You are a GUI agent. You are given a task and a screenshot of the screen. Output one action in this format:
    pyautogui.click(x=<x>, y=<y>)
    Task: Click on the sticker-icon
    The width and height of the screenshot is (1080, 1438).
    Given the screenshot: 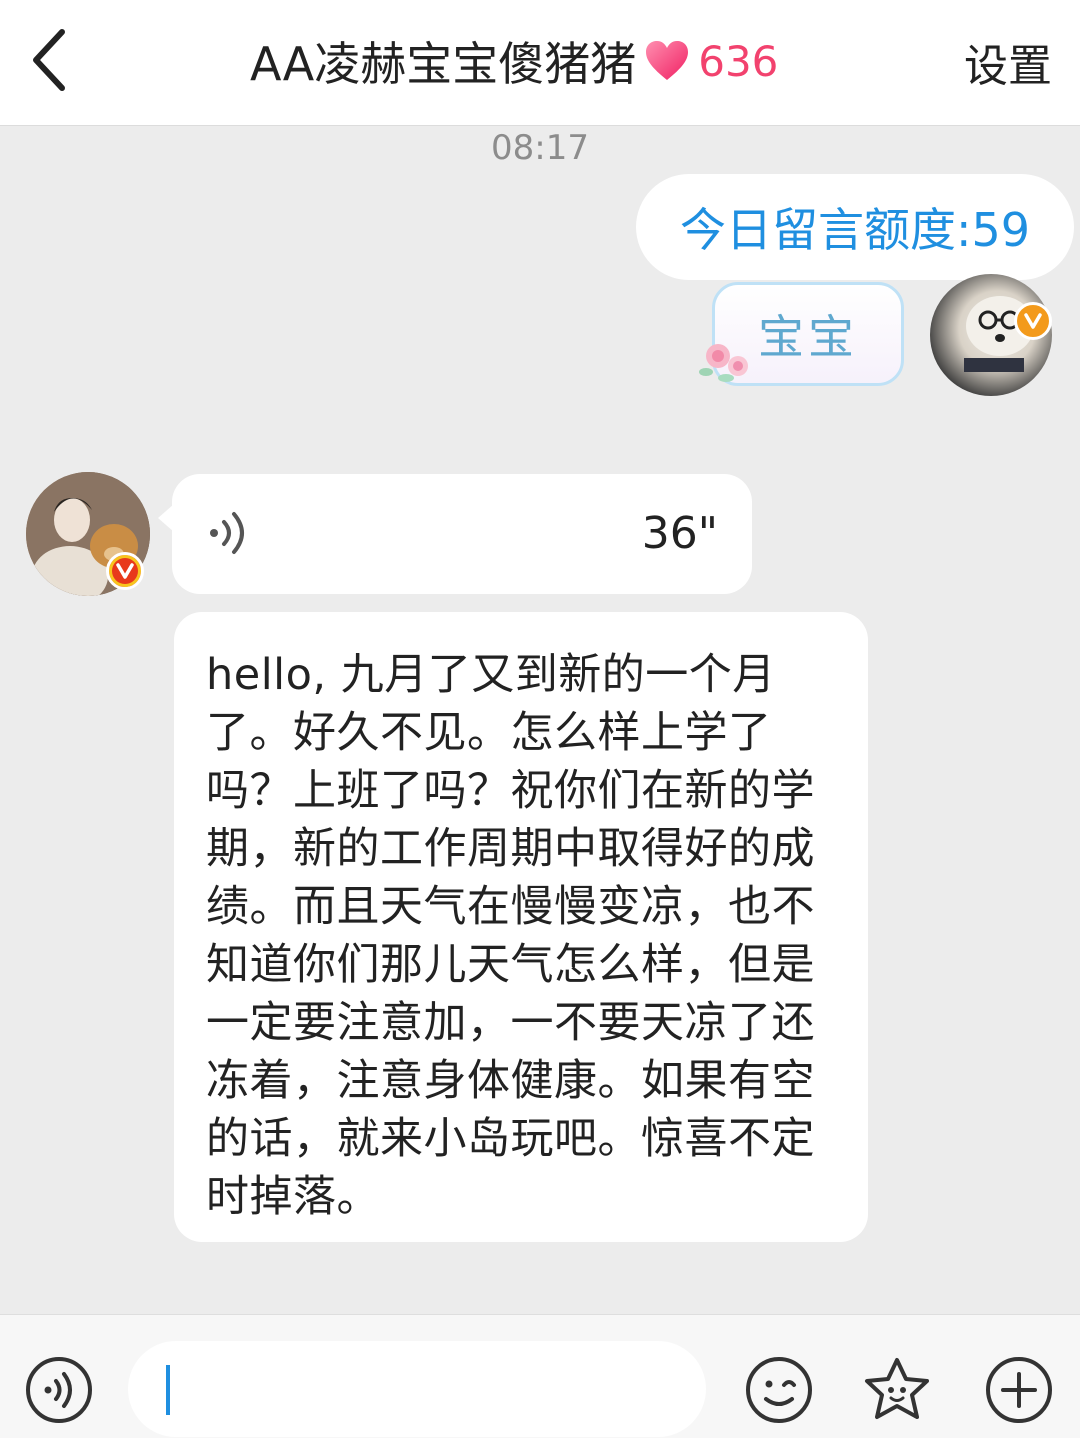 What is the action you would take?
    pyautogui.click(x=897, y=1388)
    